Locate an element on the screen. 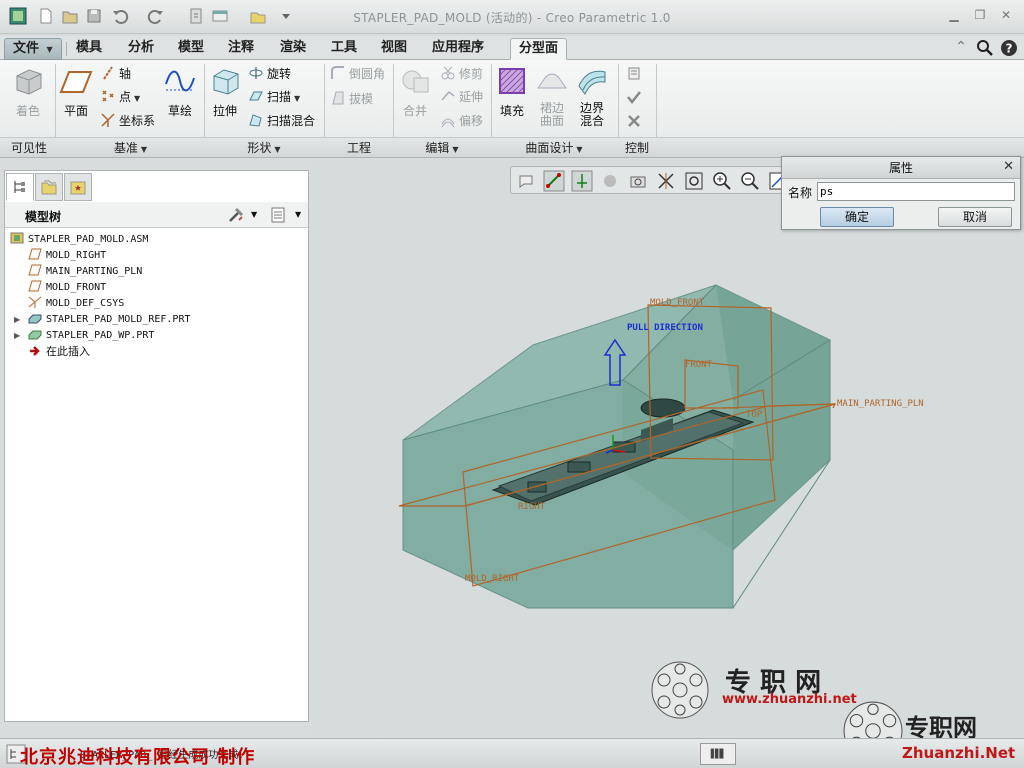 The image size is (1024, 768). properties-icon is located at coordinates (634, 73).